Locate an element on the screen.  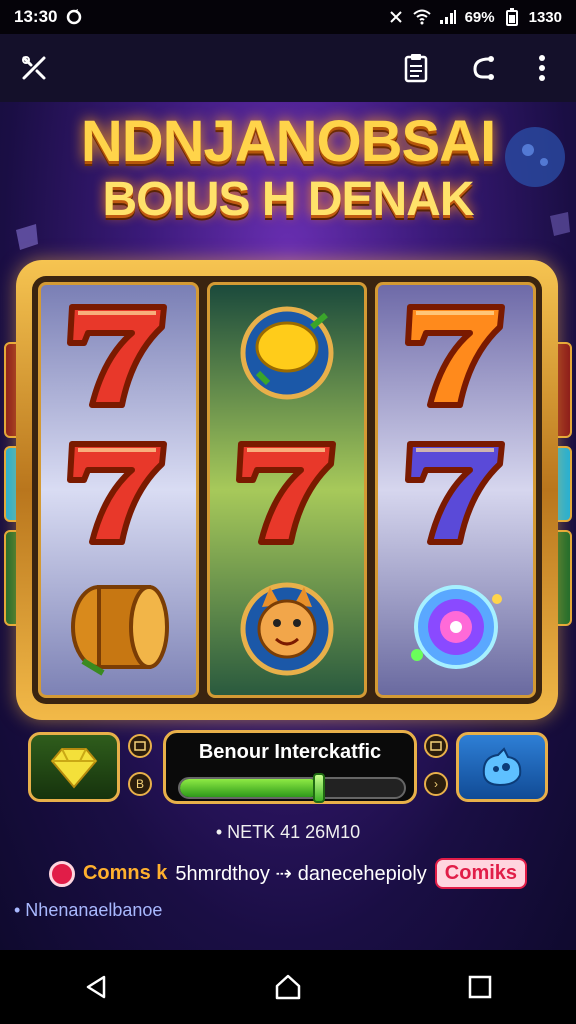
gem-button is located at coordinates (74, 767).